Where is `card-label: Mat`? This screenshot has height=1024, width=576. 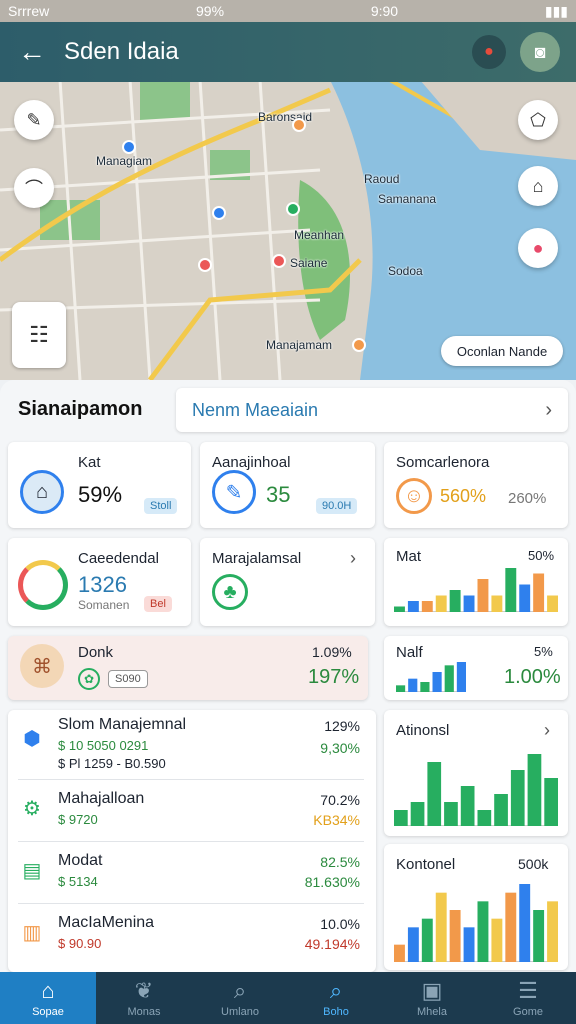 card-label: Mat is located at coordinates (409, 556).